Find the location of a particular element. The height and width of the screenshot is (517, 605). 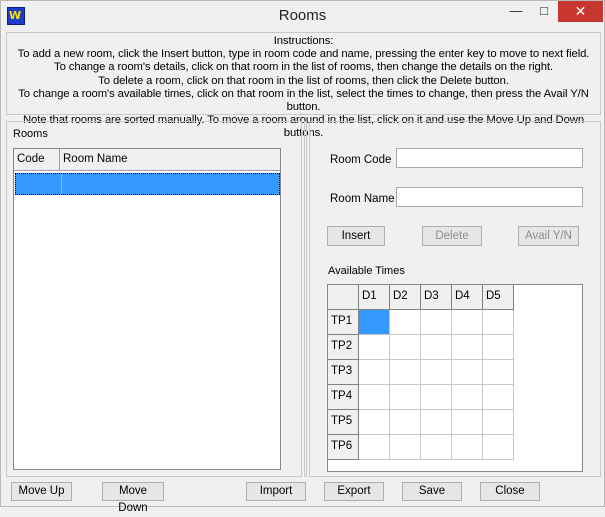

grid-column-header: D2 is located at coordinates (405, 297).